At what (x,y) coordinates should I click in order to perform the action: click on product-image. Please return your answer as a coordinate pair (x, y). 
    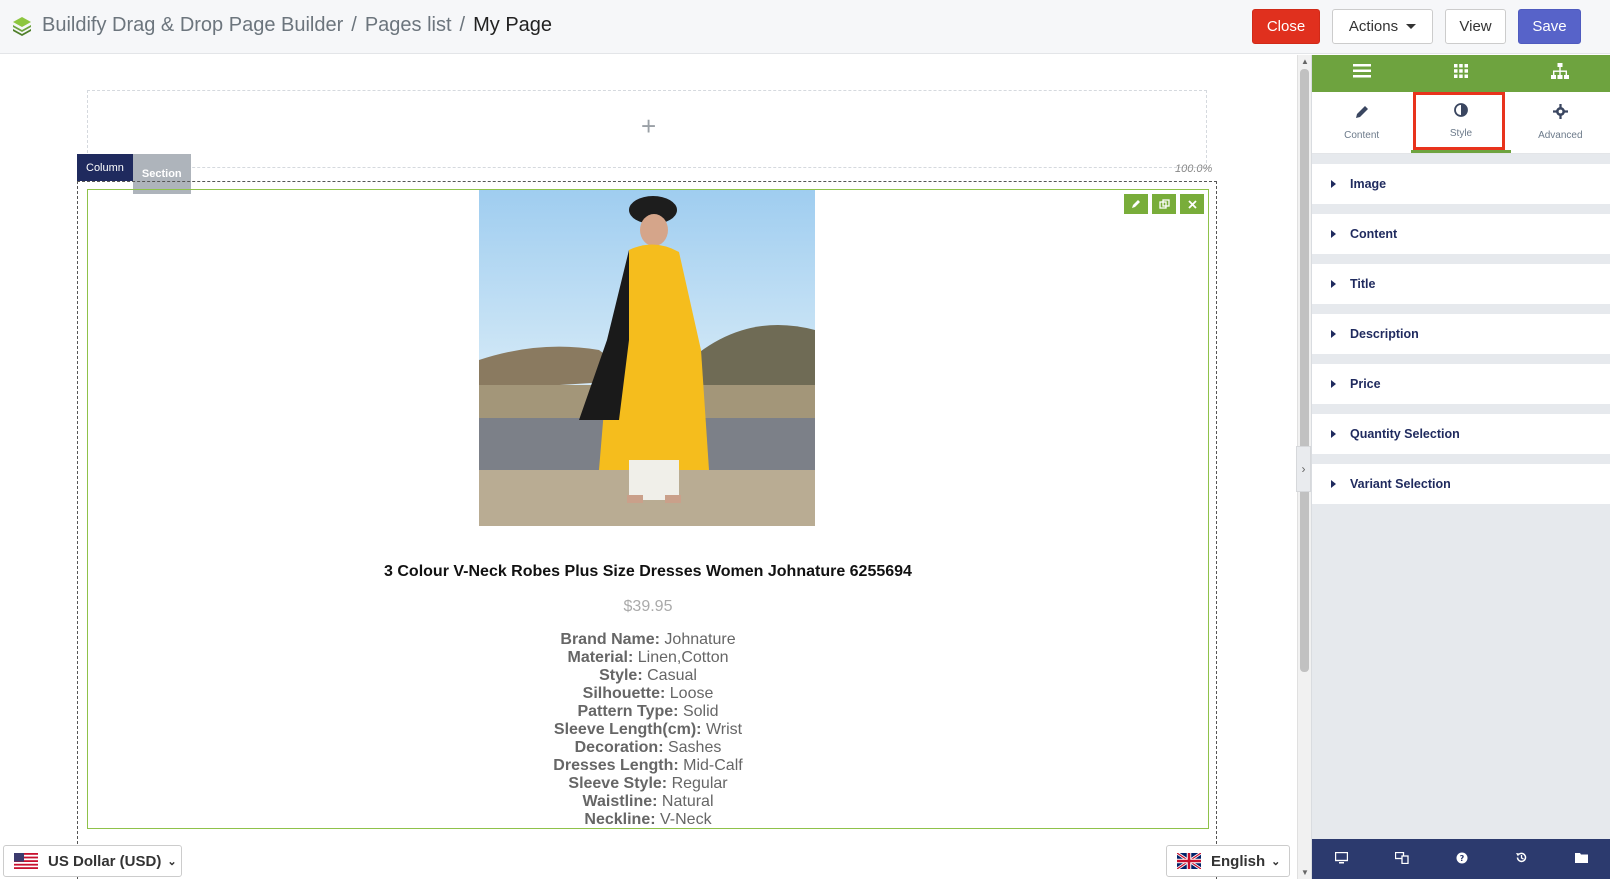
    Looking at the image, I should click on (647, 358).